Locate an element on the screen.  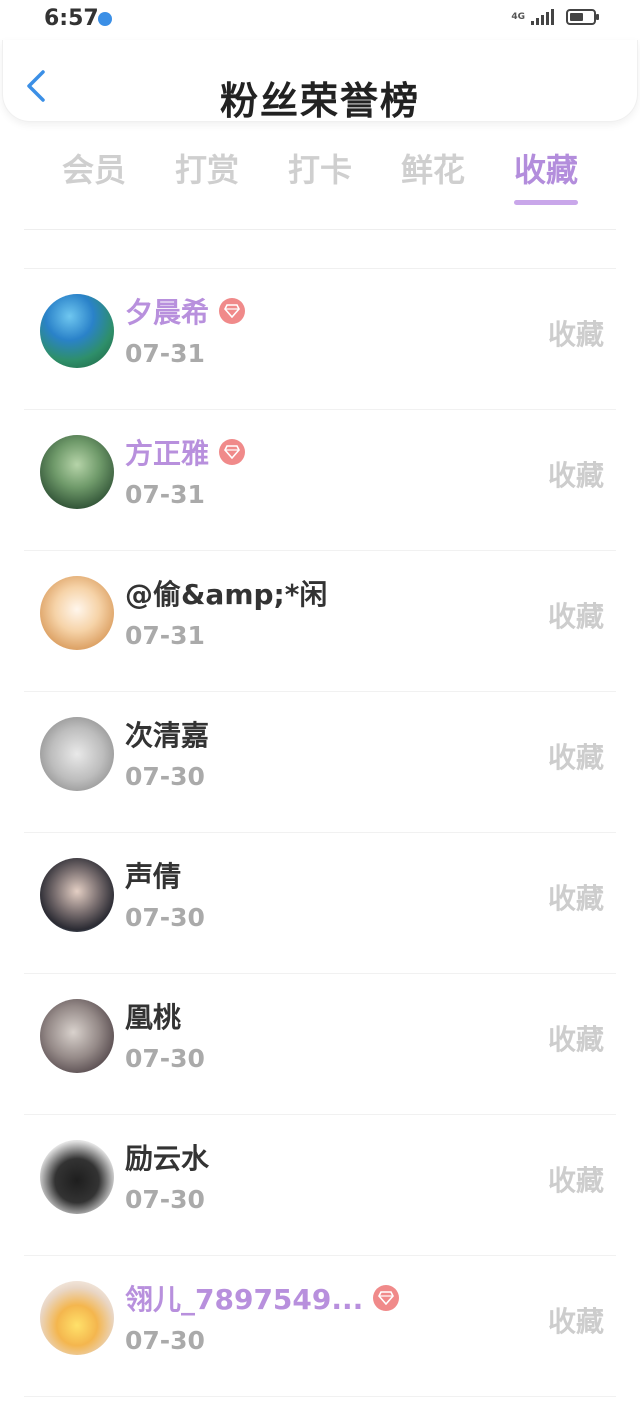
network-label: 4G is located at coordinates (518, 16).